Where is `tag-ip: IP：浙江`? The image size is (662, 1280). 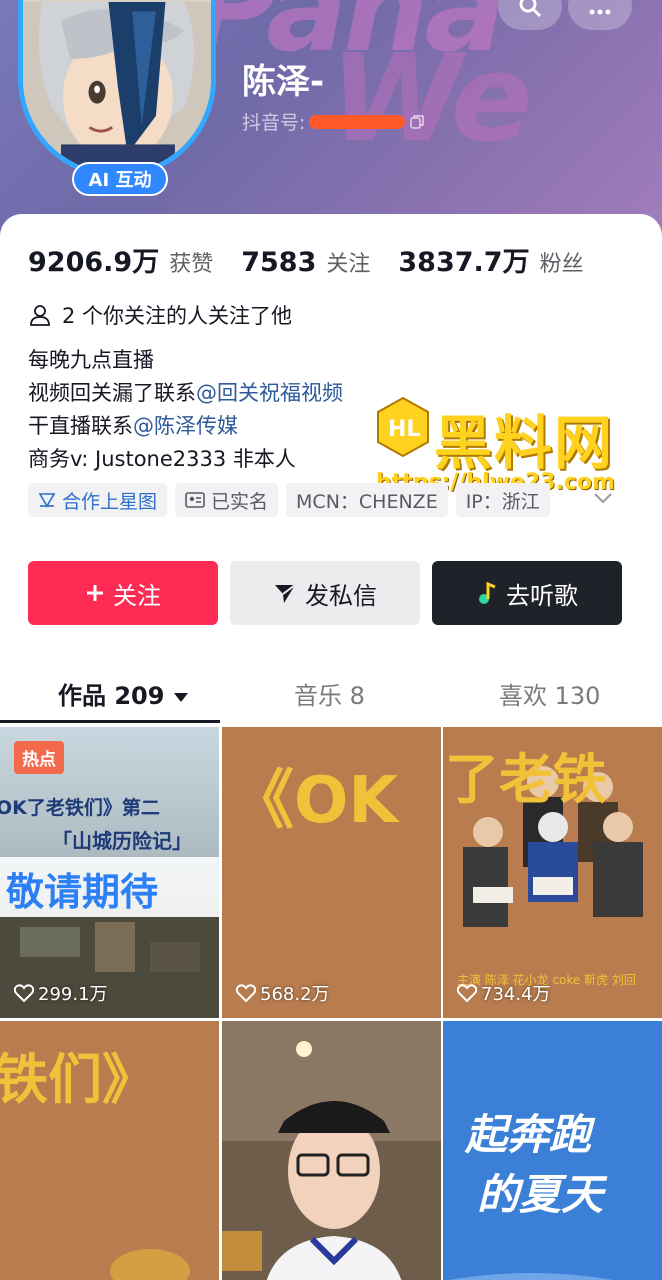
tag-ip: IP：浙江 is located at coordinates (502, 500).